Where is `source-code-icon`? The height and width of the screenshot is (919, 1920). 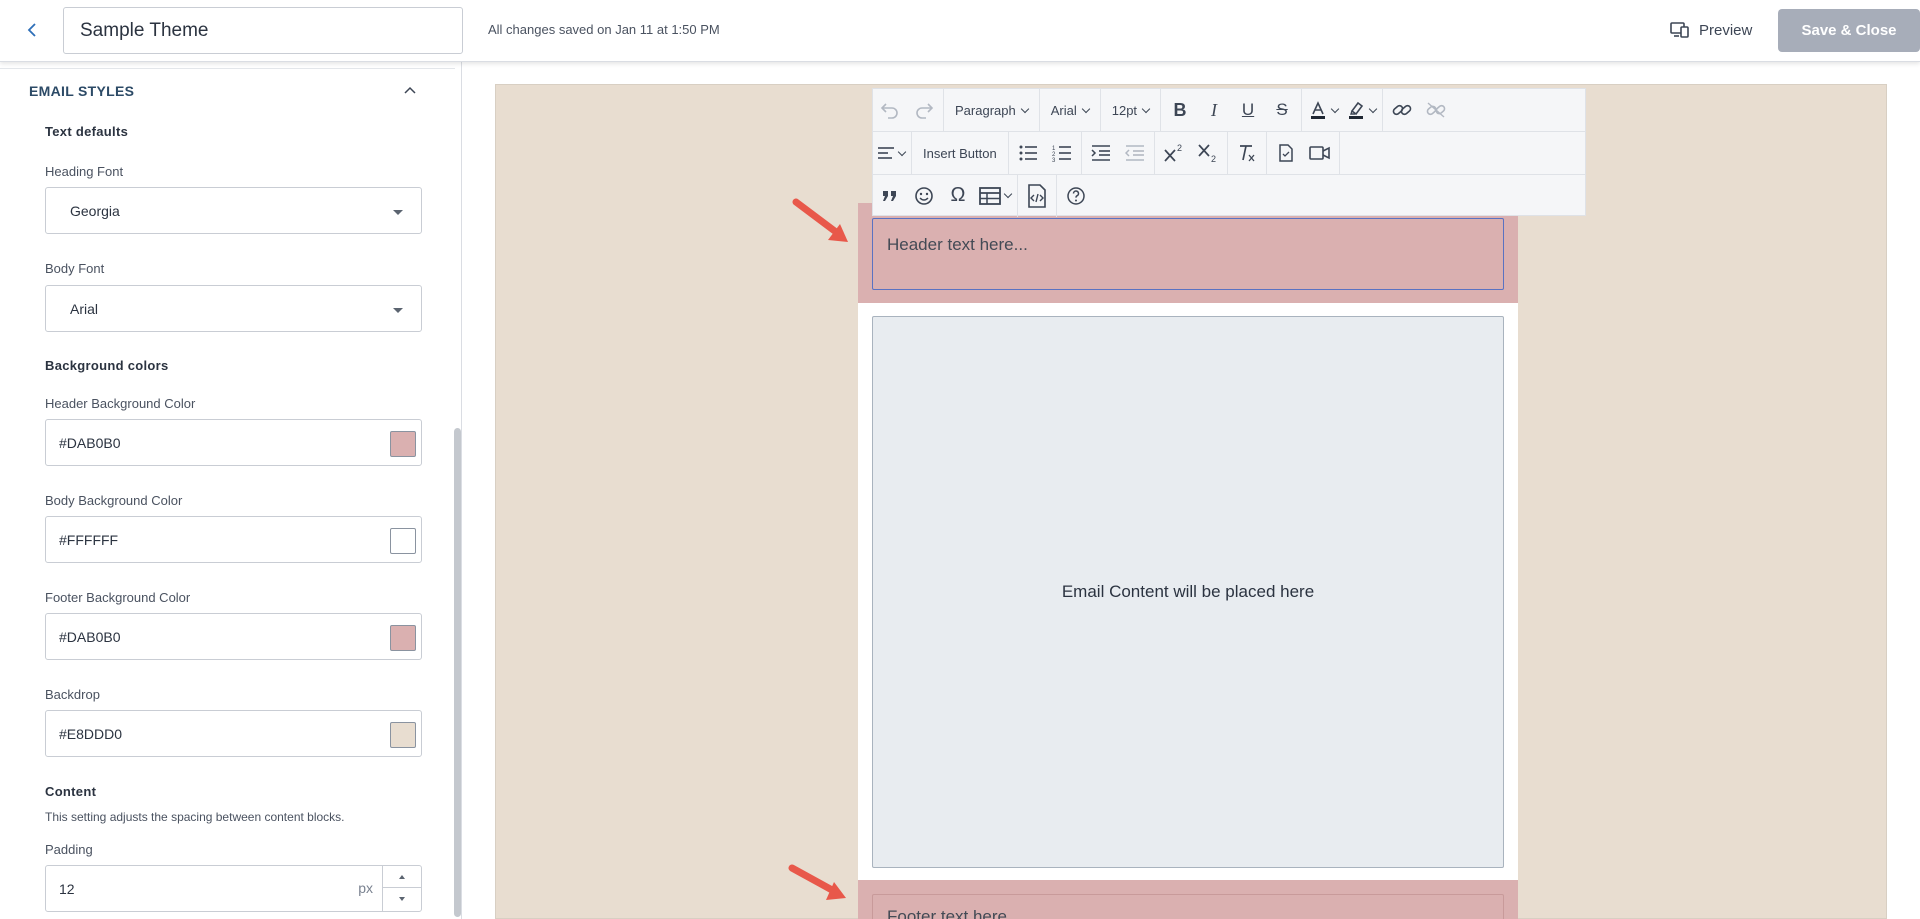 source-code-icon is located at coordinates (1037, 195).